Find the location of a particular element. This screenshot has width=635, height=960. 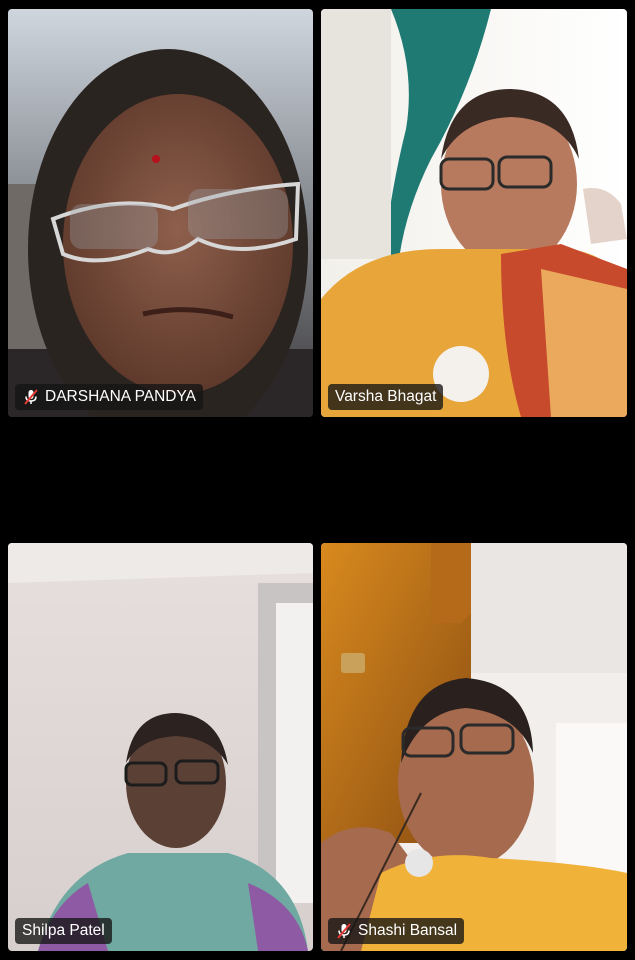

participant-name-tag: Shilpa Patel is located at coordinates (63, 931).